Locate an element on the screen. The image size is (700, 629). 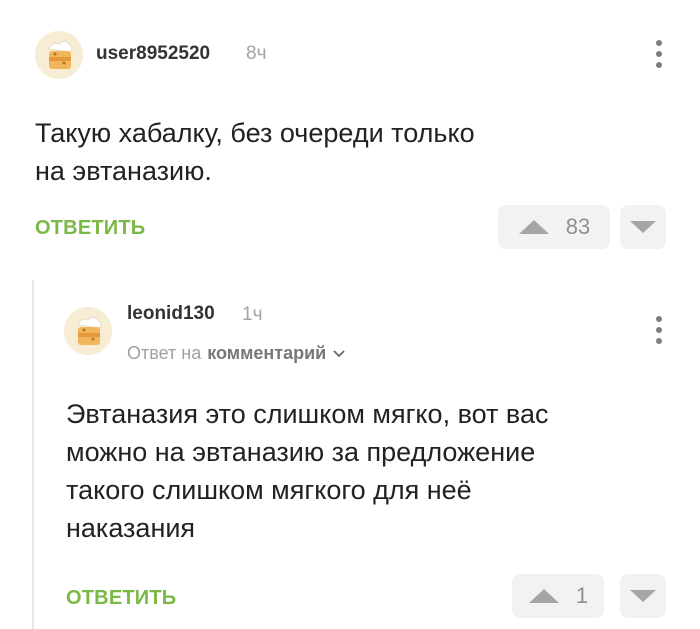
reply-text-line: можно на эвтаназию за предложение is located at coordinates (301, 452).